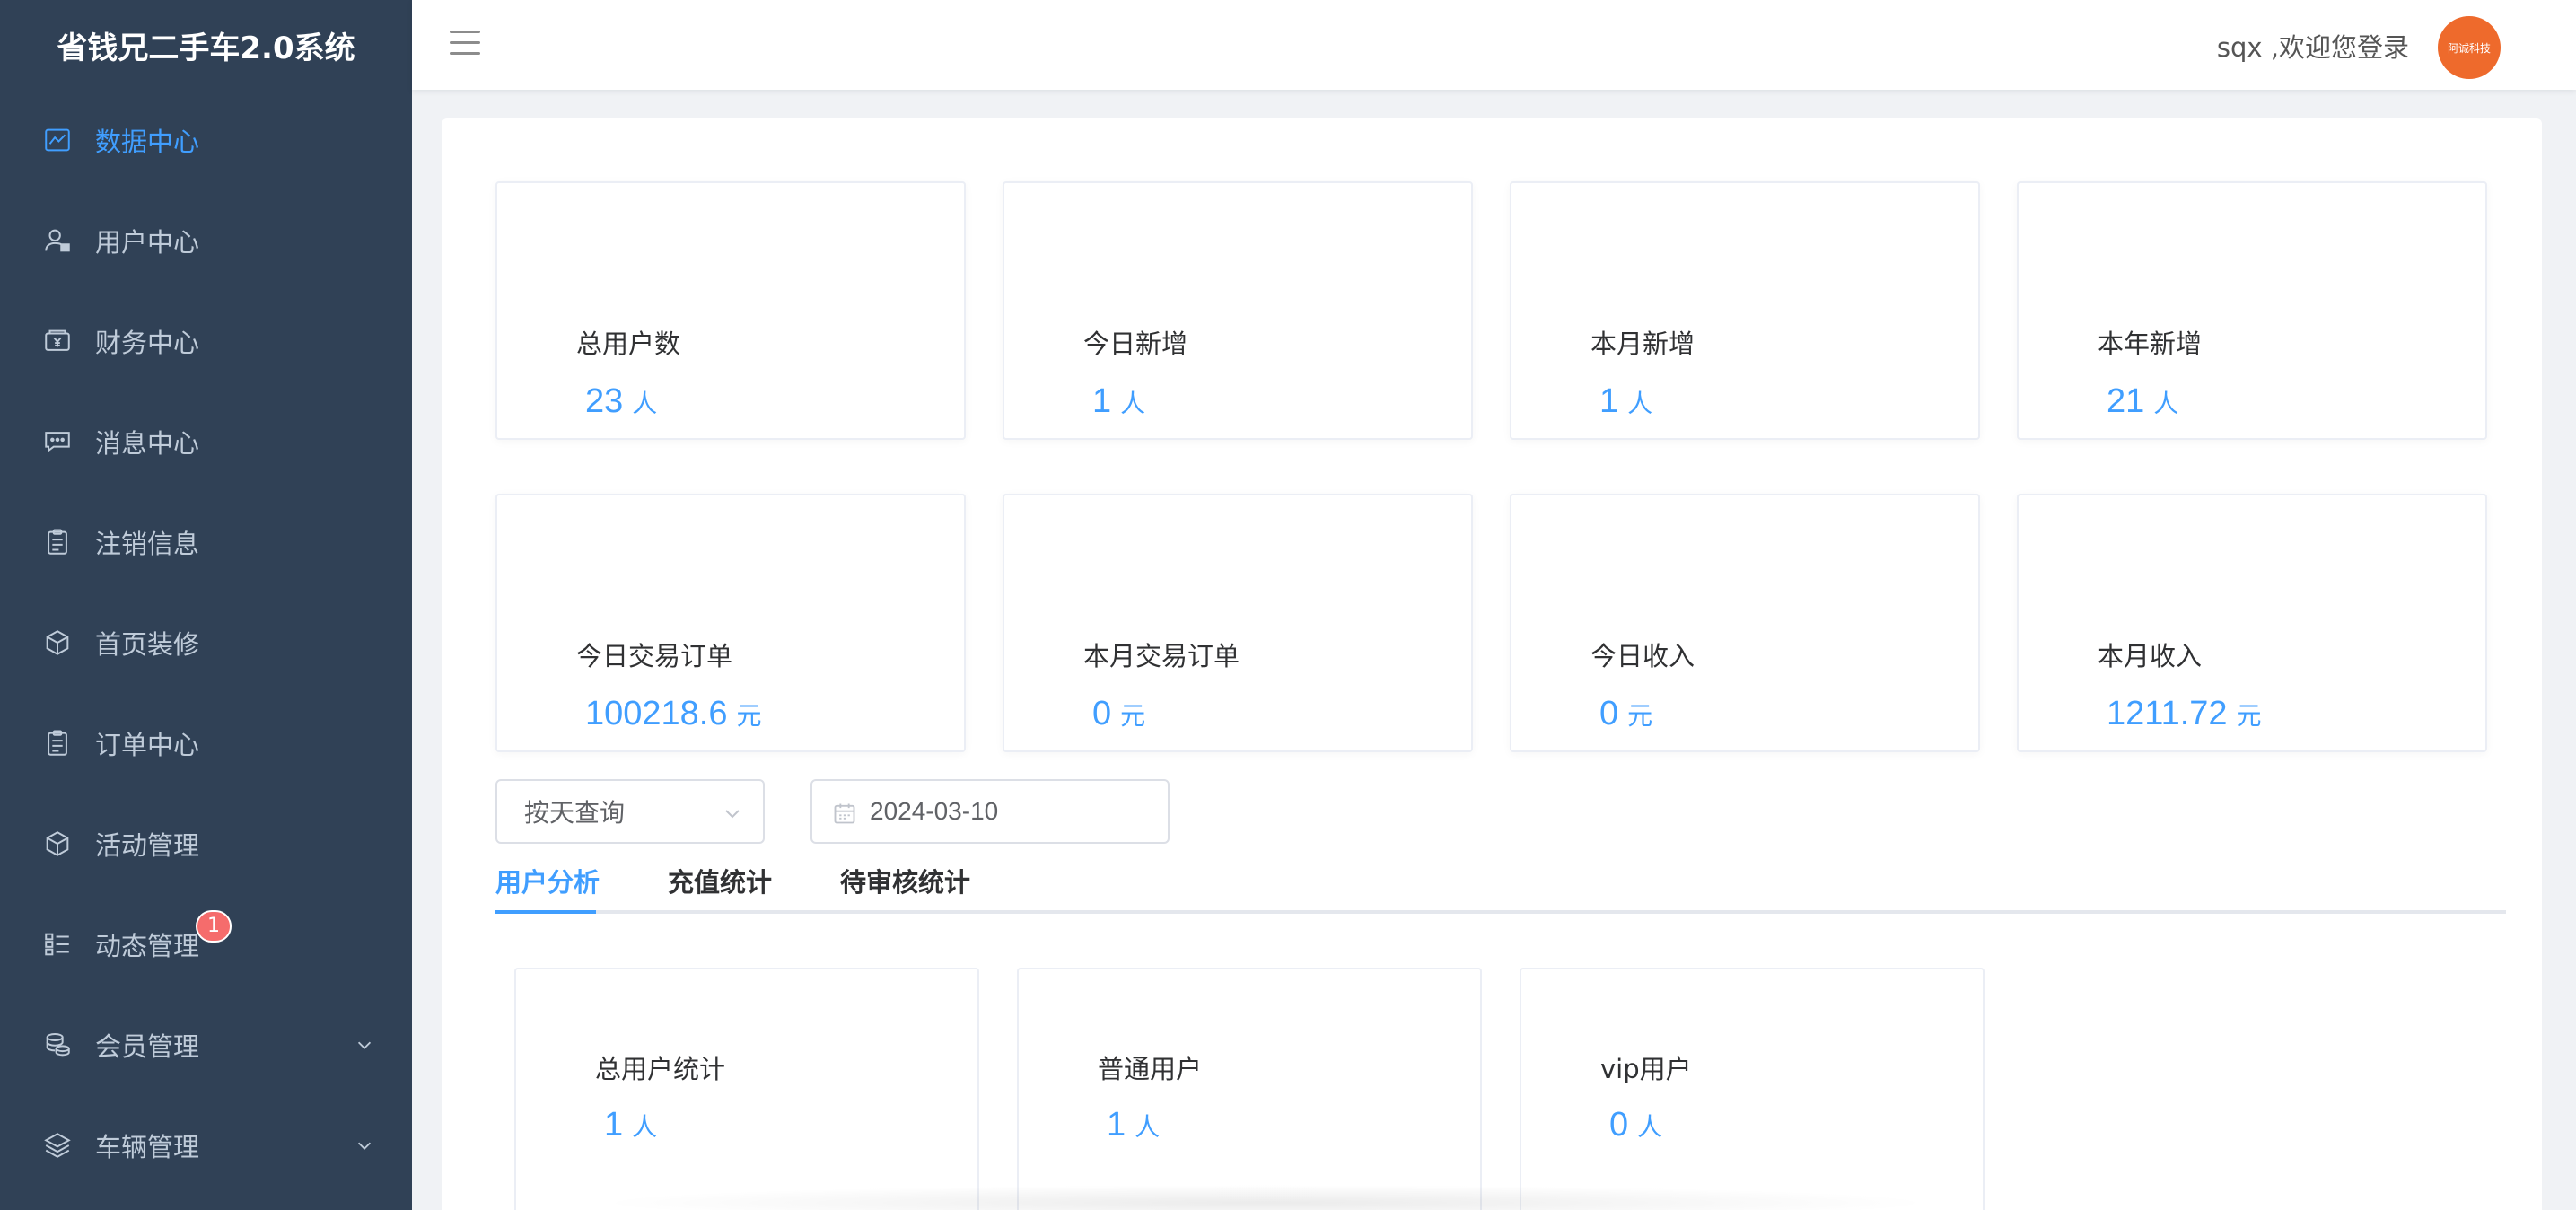  Describe the element at coordinates (57, 1145) in the screenshot. I see `layers-icon` at that location.